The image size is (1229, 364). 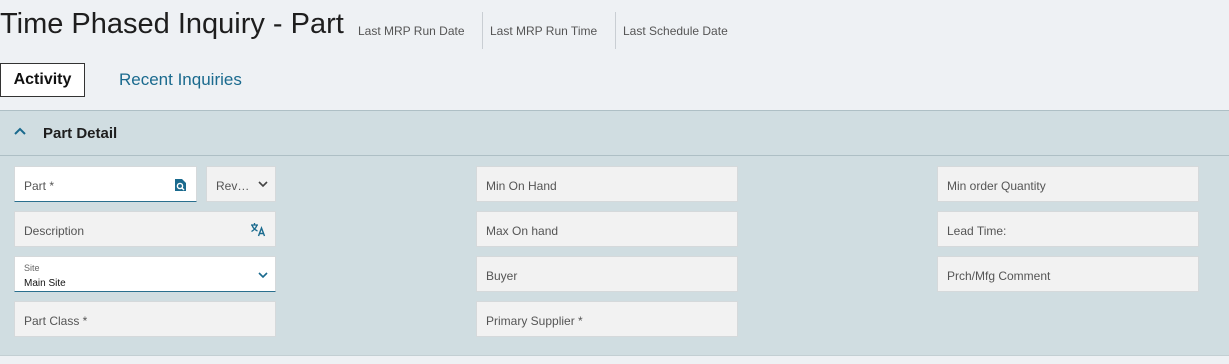 What do you see at coordinates (544, 31) in the screenshot?
I see `last-mrp-run-time: Last MRP Run Time` at bounding box center [544, 31].